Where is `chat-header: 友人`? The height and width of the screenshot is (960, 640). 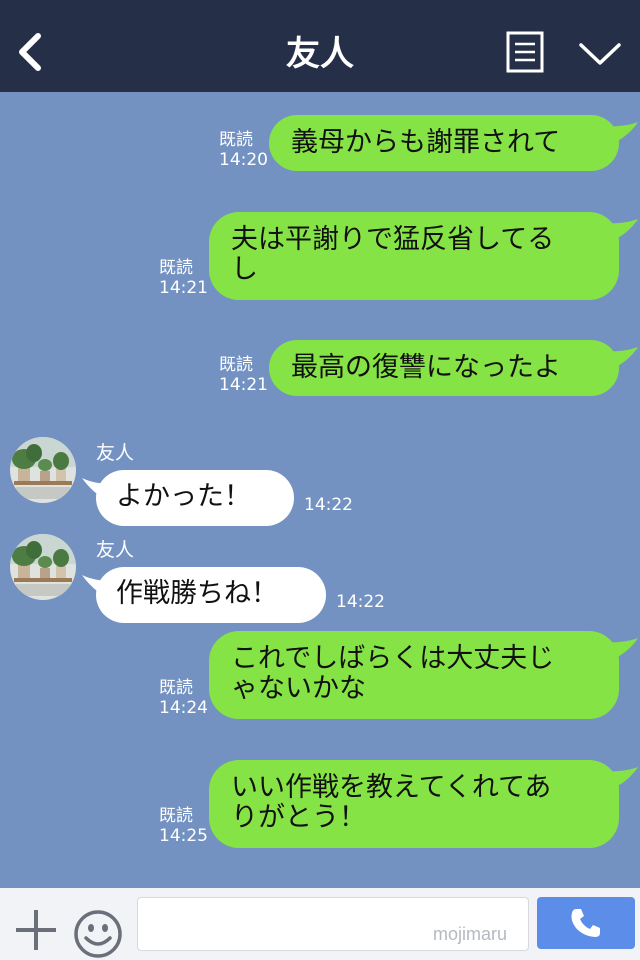 chat-header: 友人 is located at coordinates (320, 46).